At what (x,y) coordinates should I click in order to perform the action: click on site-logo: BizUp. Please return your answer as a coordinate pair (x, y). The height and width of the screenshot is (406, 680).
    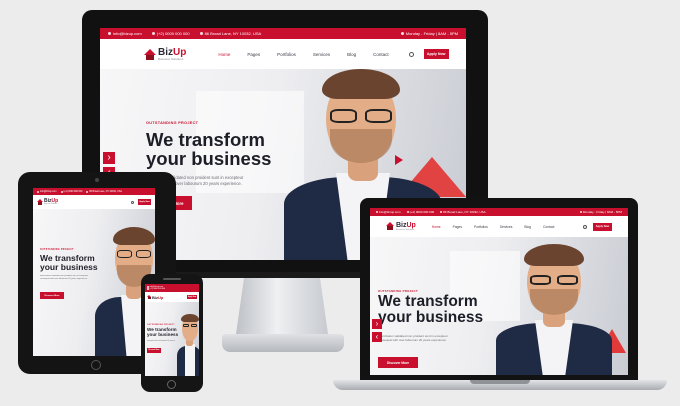
    Looking at the image, I should click on (155, 297).